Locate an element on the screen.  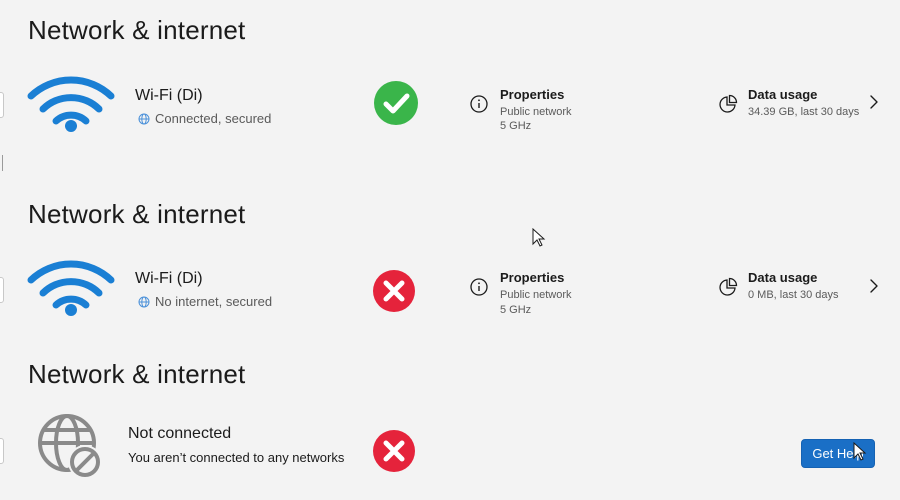
connection-status-text: No internet, secured is located at coordinates (214, 301).